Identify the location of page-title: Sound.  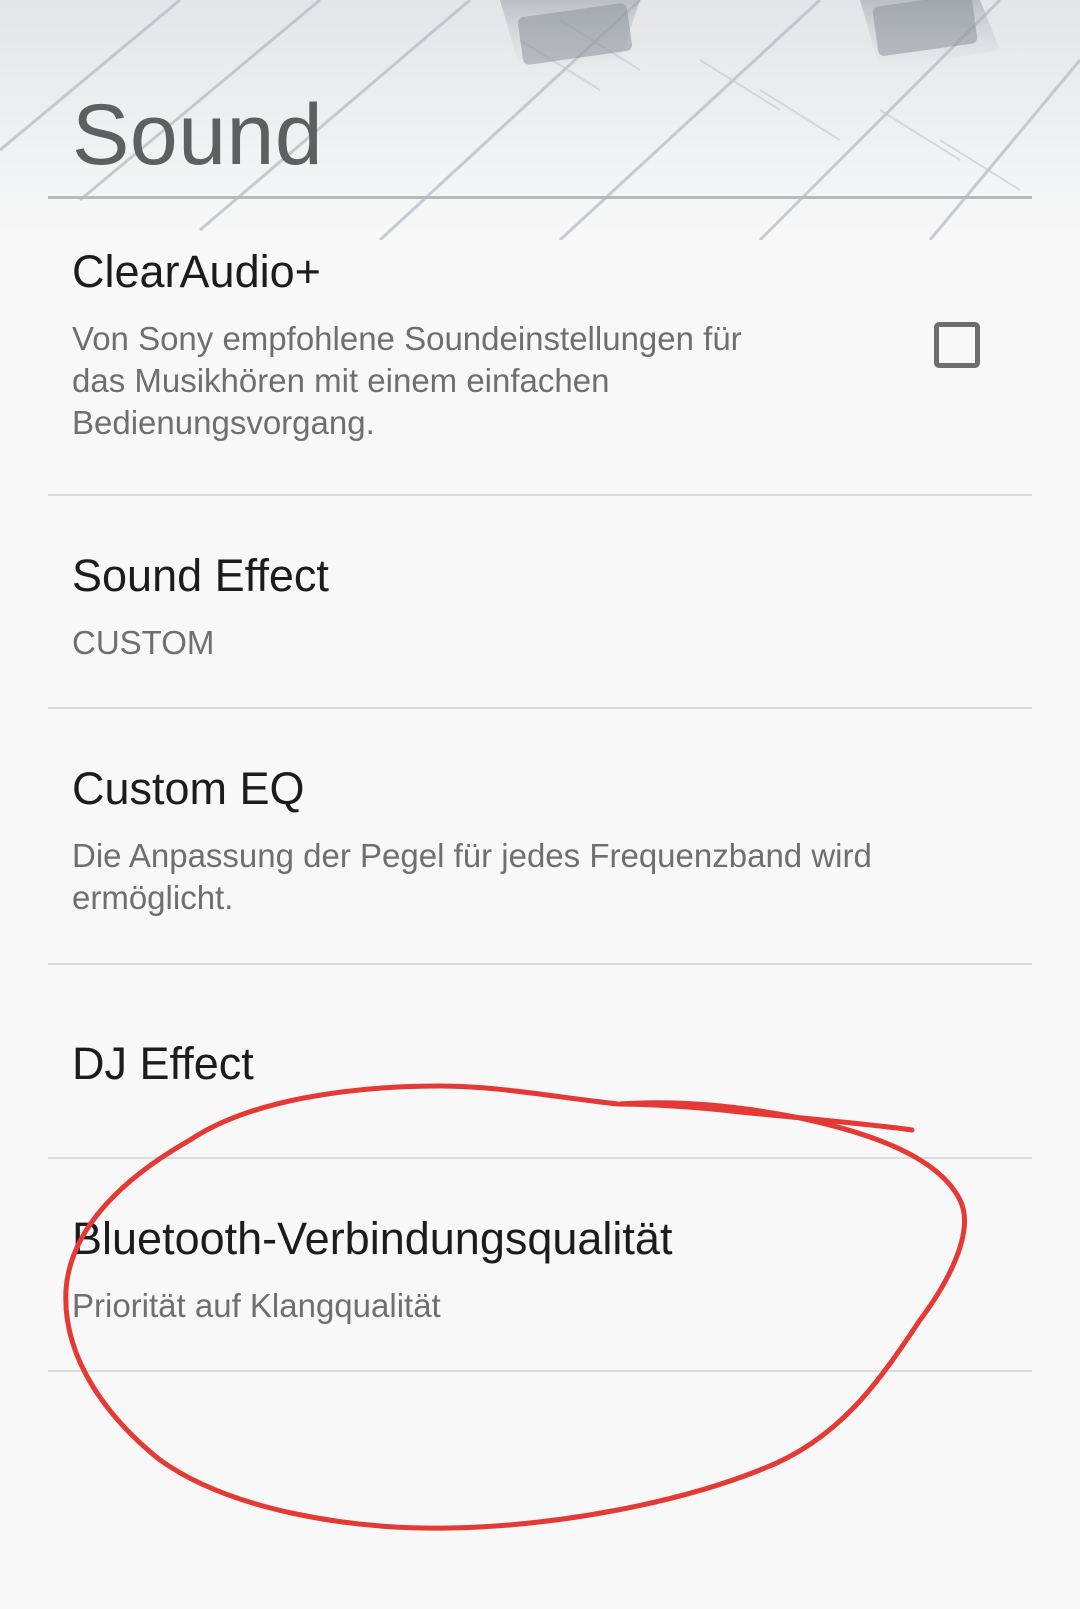
(198, 135).